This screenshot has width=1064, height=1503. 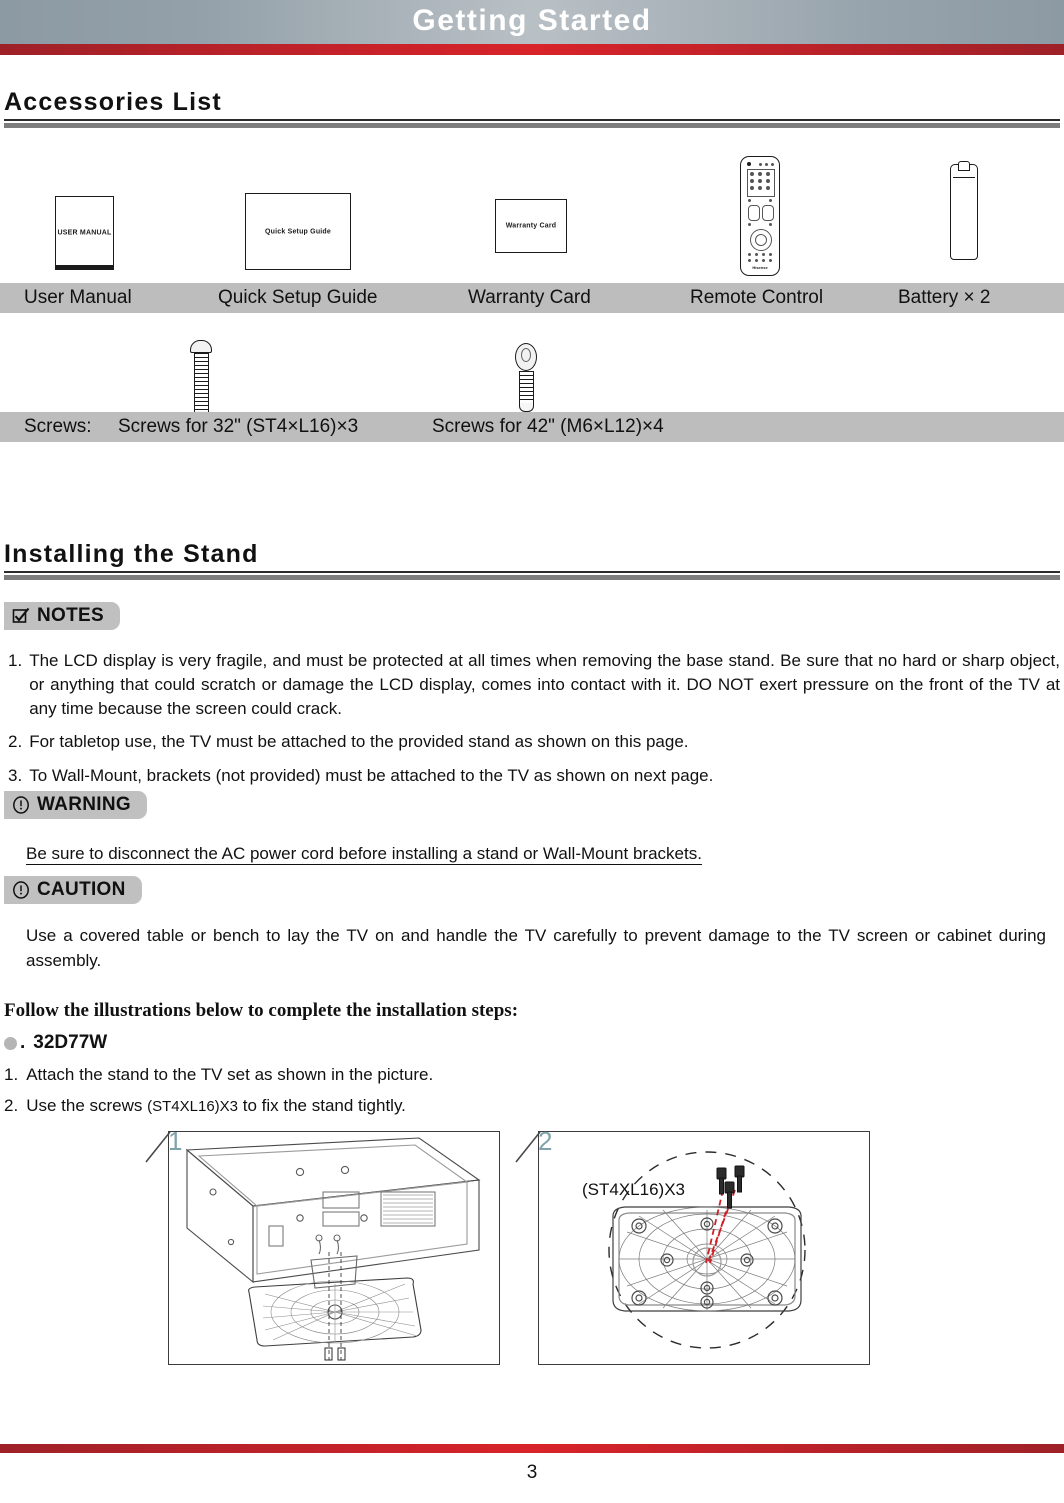 What do you see at coordinates (532, 1472) in the screenshot?
I see `page-number: 3` at bounding box center [532, 1472].